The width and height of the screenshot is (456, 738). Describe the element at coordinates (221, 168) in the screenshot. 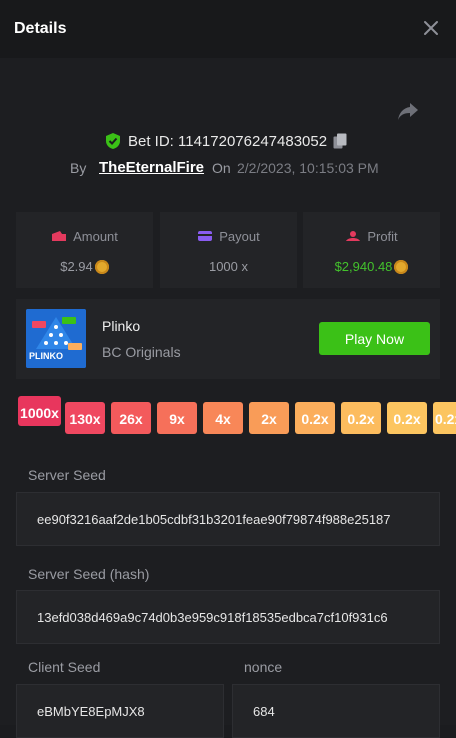

I see `on-label: On` at that location.